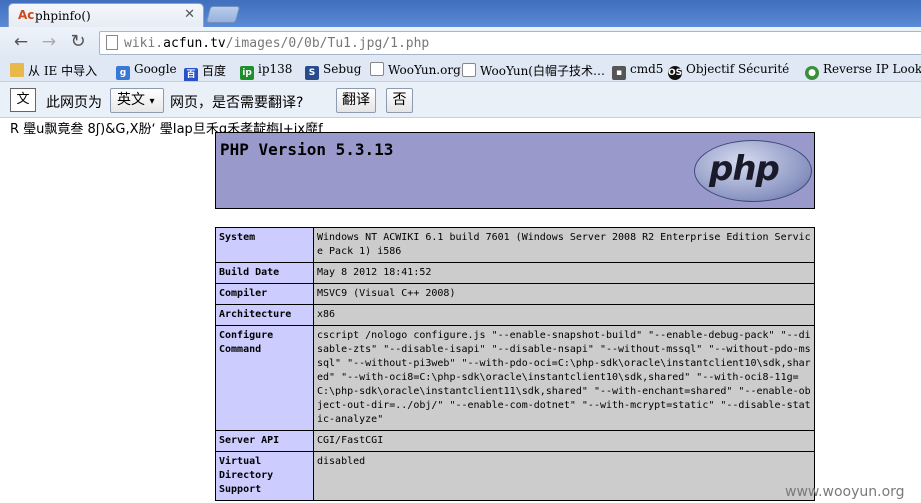  What do you see at coordinates (106, 15) in the screenshot?
I see `tab-phpinfo: Ac phpinfo() ✕` at bounding box center [106, 15].